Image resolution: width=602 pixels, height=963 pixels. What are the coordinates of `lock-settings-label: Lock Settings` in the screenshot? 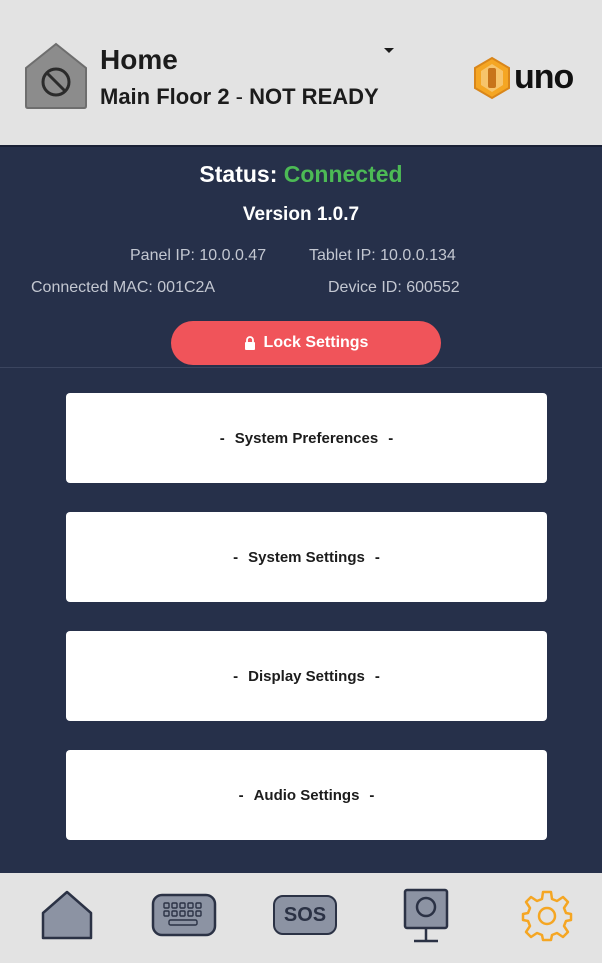 It's located at (316, 342).